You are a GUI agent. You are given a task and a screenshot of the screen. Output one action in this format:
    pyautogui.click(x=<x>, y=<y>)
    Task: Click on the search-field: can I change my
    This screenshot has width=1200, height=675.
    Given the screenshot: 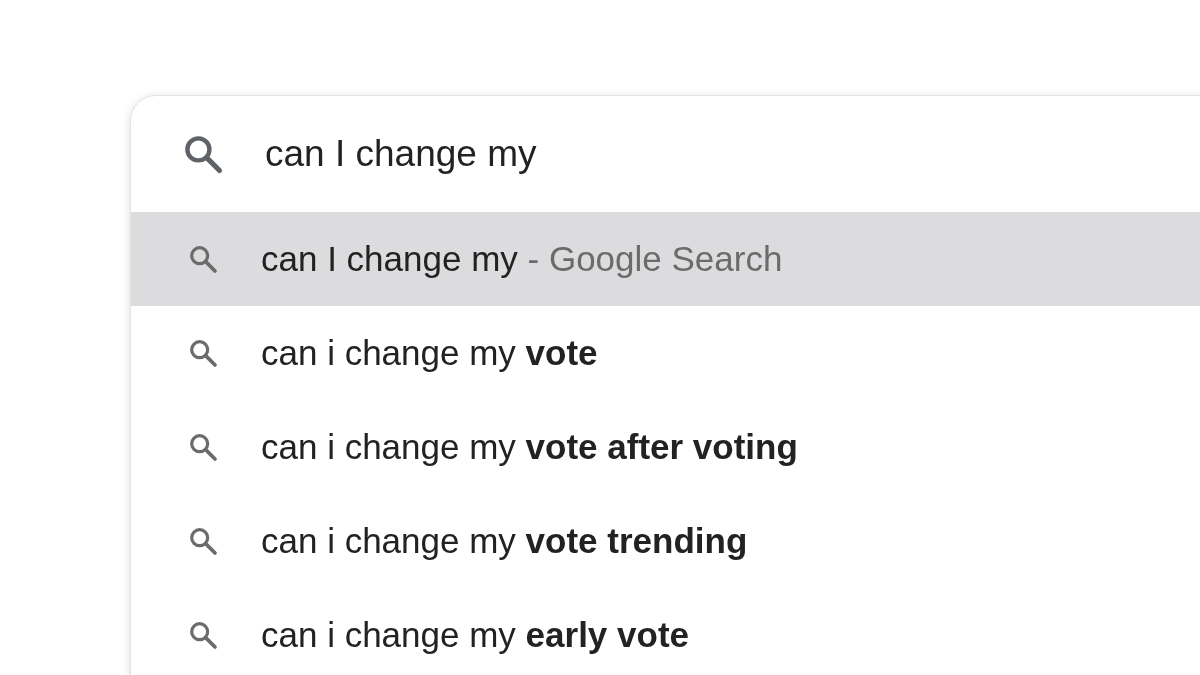 What is the action you would take?
    pyautogui.click(x=665, y=154)
    